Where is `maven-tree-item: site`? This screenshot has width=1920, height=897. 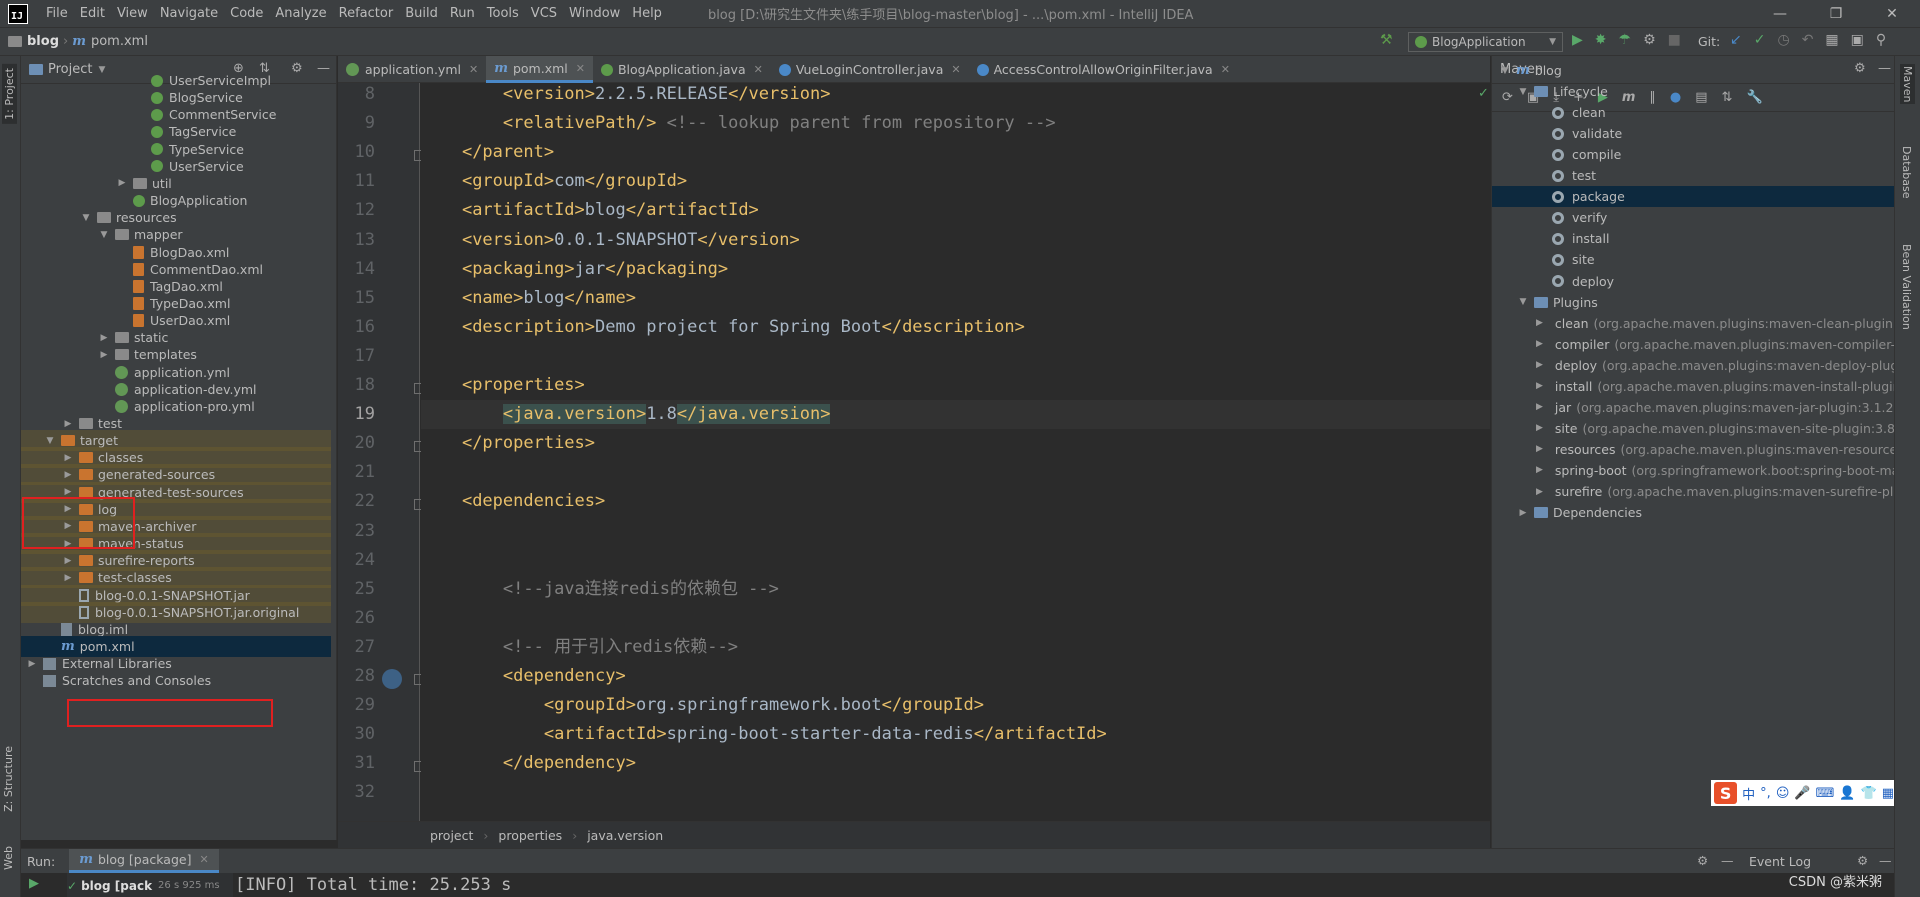
maven-tree-item: site is located at coordinates (1693, 259).